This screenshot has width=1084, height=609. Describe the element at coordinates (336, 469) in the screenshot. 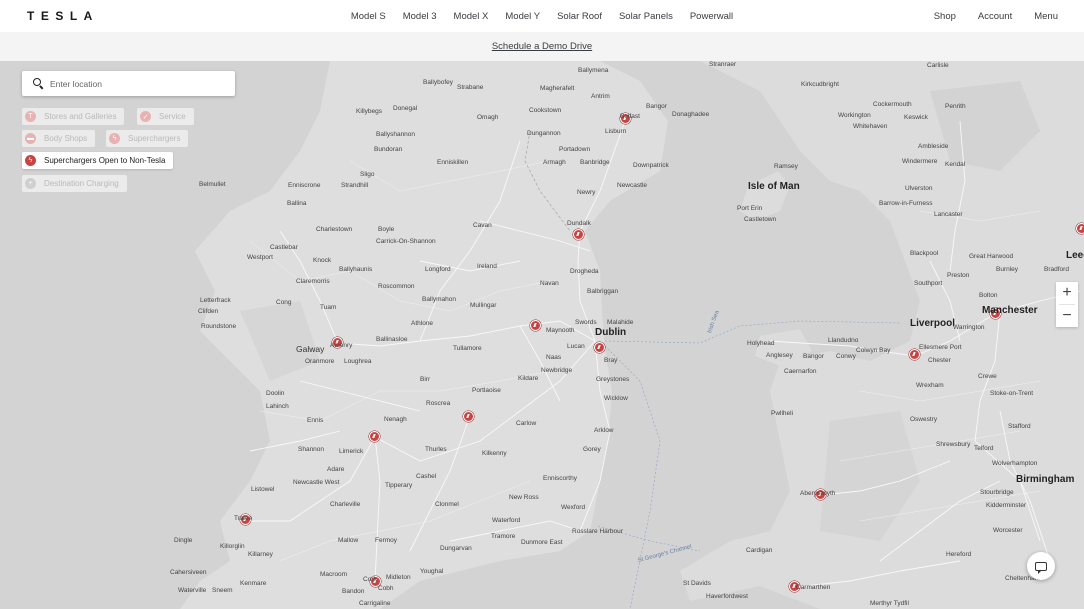

I see `place-label: Adare` at that location.